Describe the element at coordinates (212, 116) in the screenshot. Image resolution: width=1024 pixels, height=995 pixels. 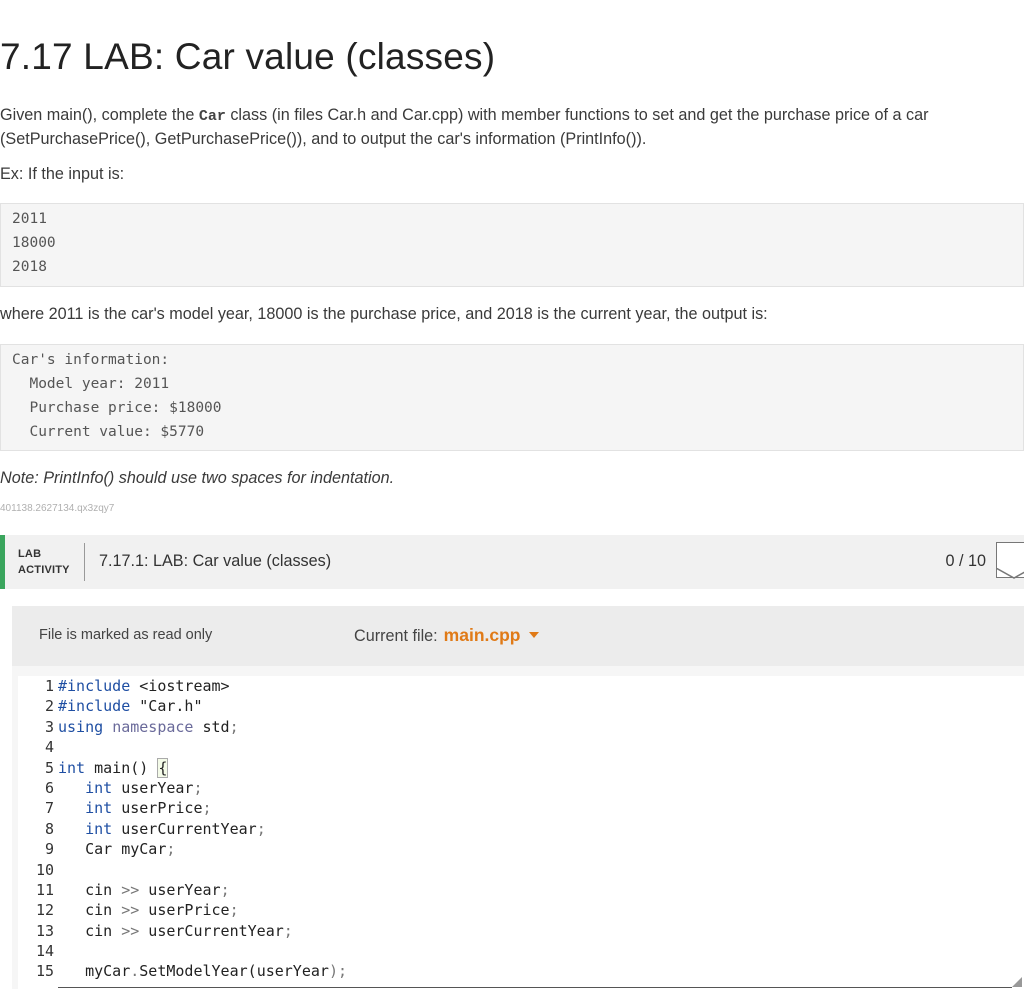
I see `inline-code-car: Car` at that location.